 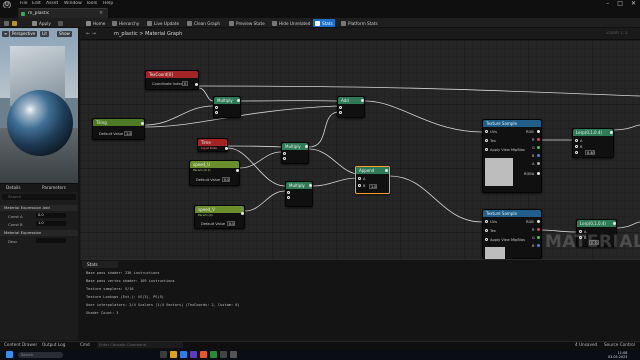 What do you see at coordinates (100, 264) in the screenshot?
I see `tab-stats: Stats` at bounding box center [100, 264].